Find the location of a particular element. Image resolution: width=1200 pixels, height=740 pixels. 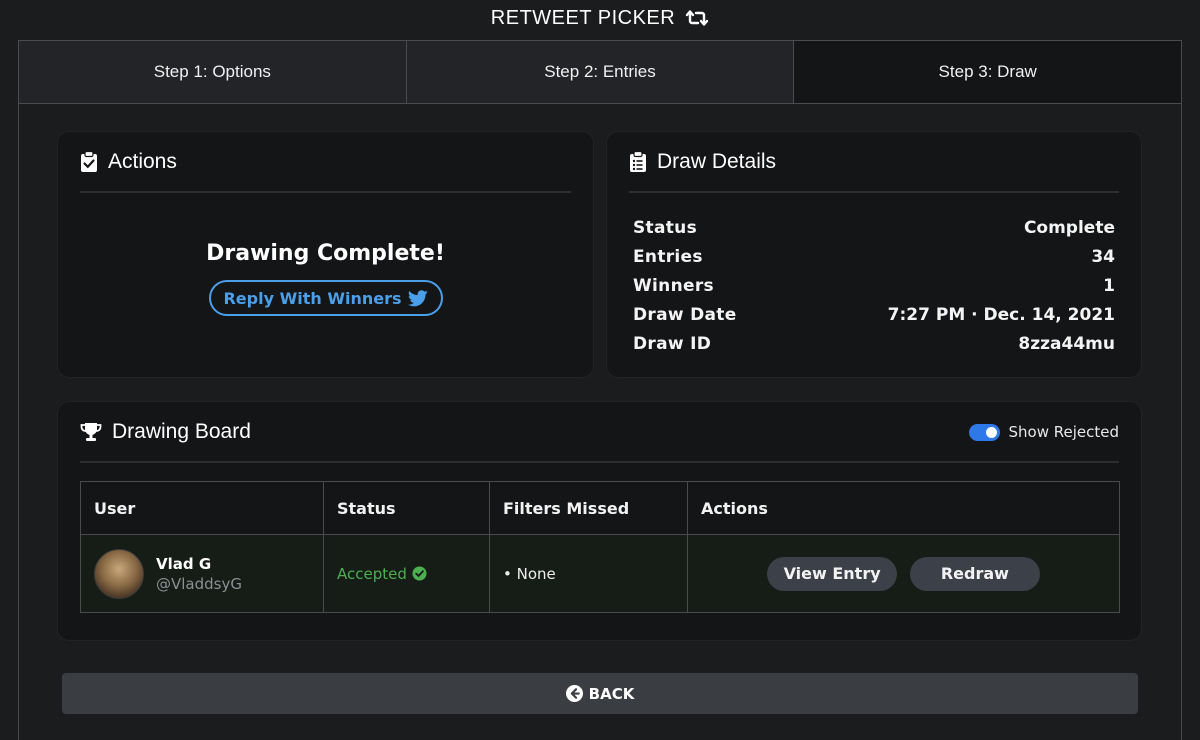

check-circle-icon is located at coordinates (419, 573).